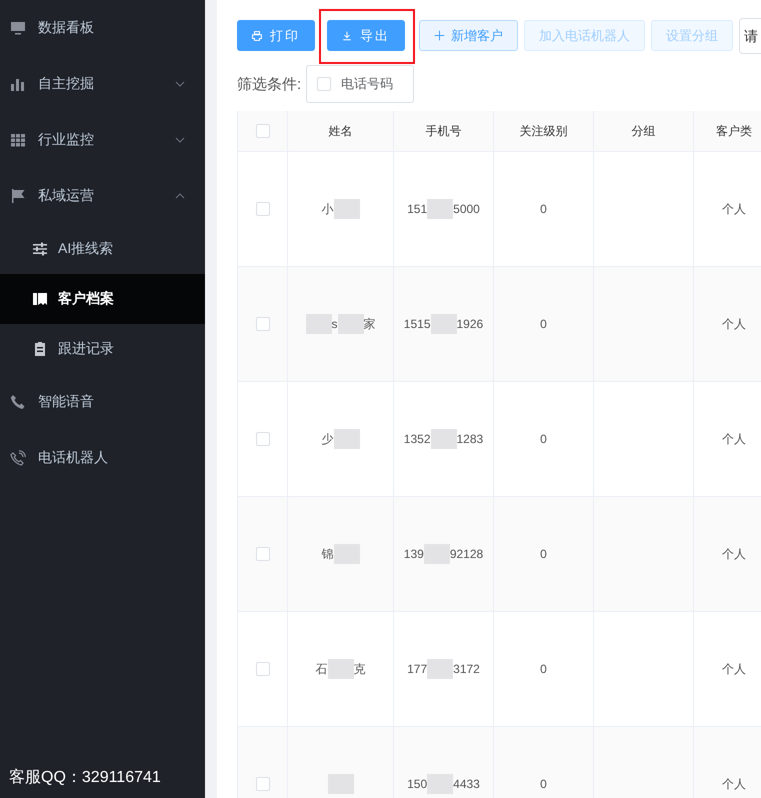  Describe the element at coordinates (86, 299) in the screenshot. I see `menu-label: 客户档案` at that location.